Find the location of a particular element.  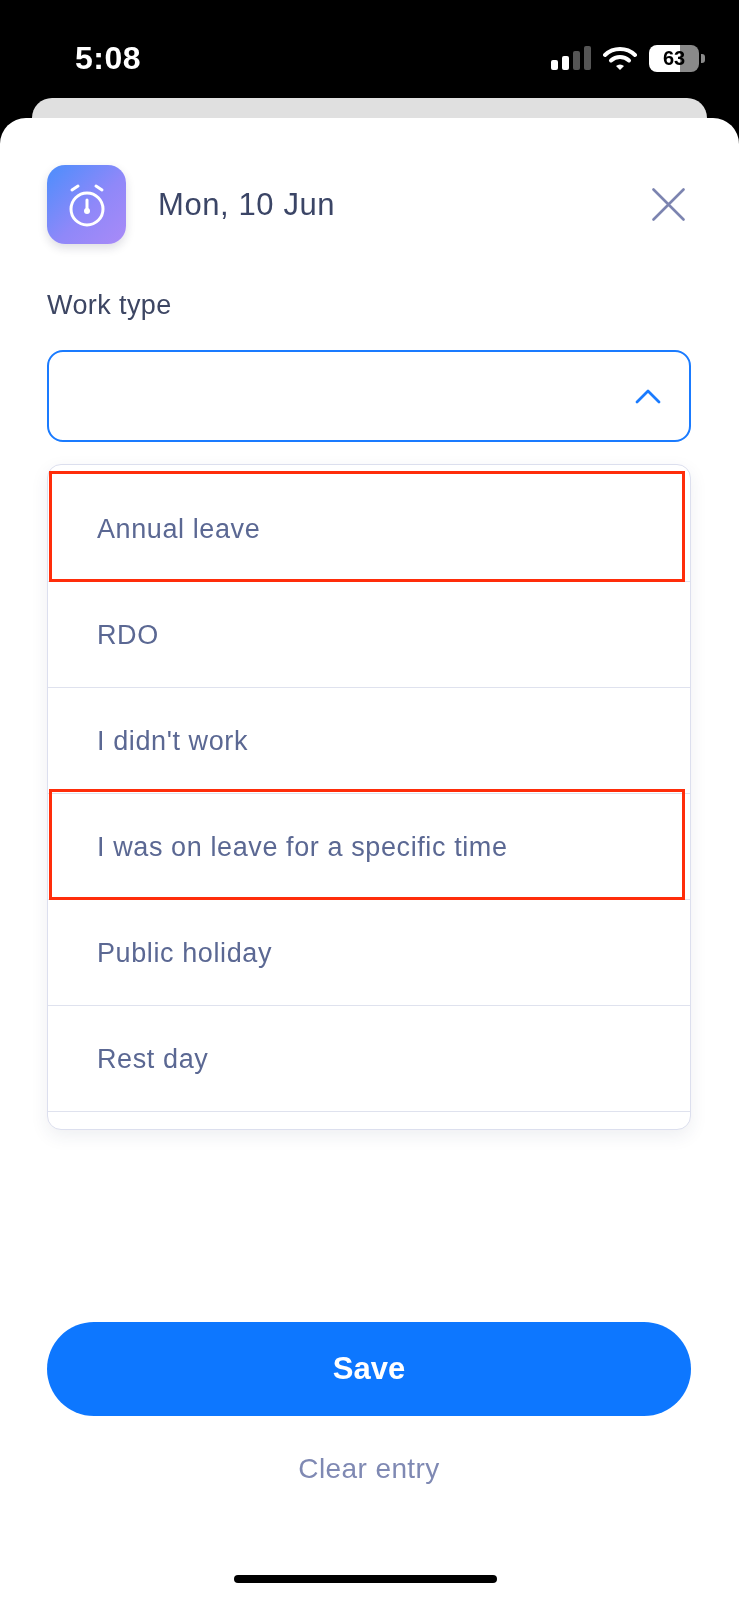

wifi-icon is located at coordinates (620, 58).